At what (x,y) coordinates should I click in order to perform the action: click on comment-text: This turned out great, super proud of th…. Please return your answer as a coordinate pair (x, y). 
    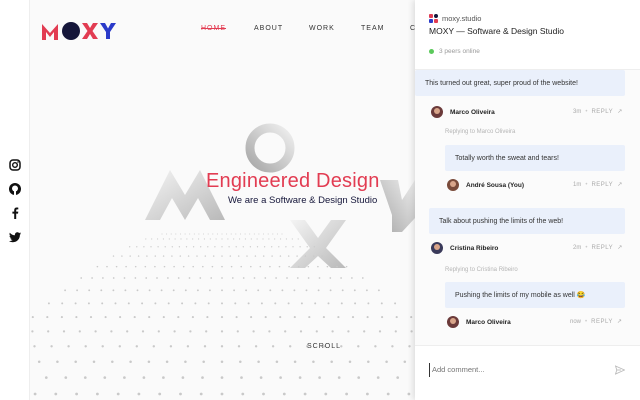
    Looking at the image, I should click on (501, 83).